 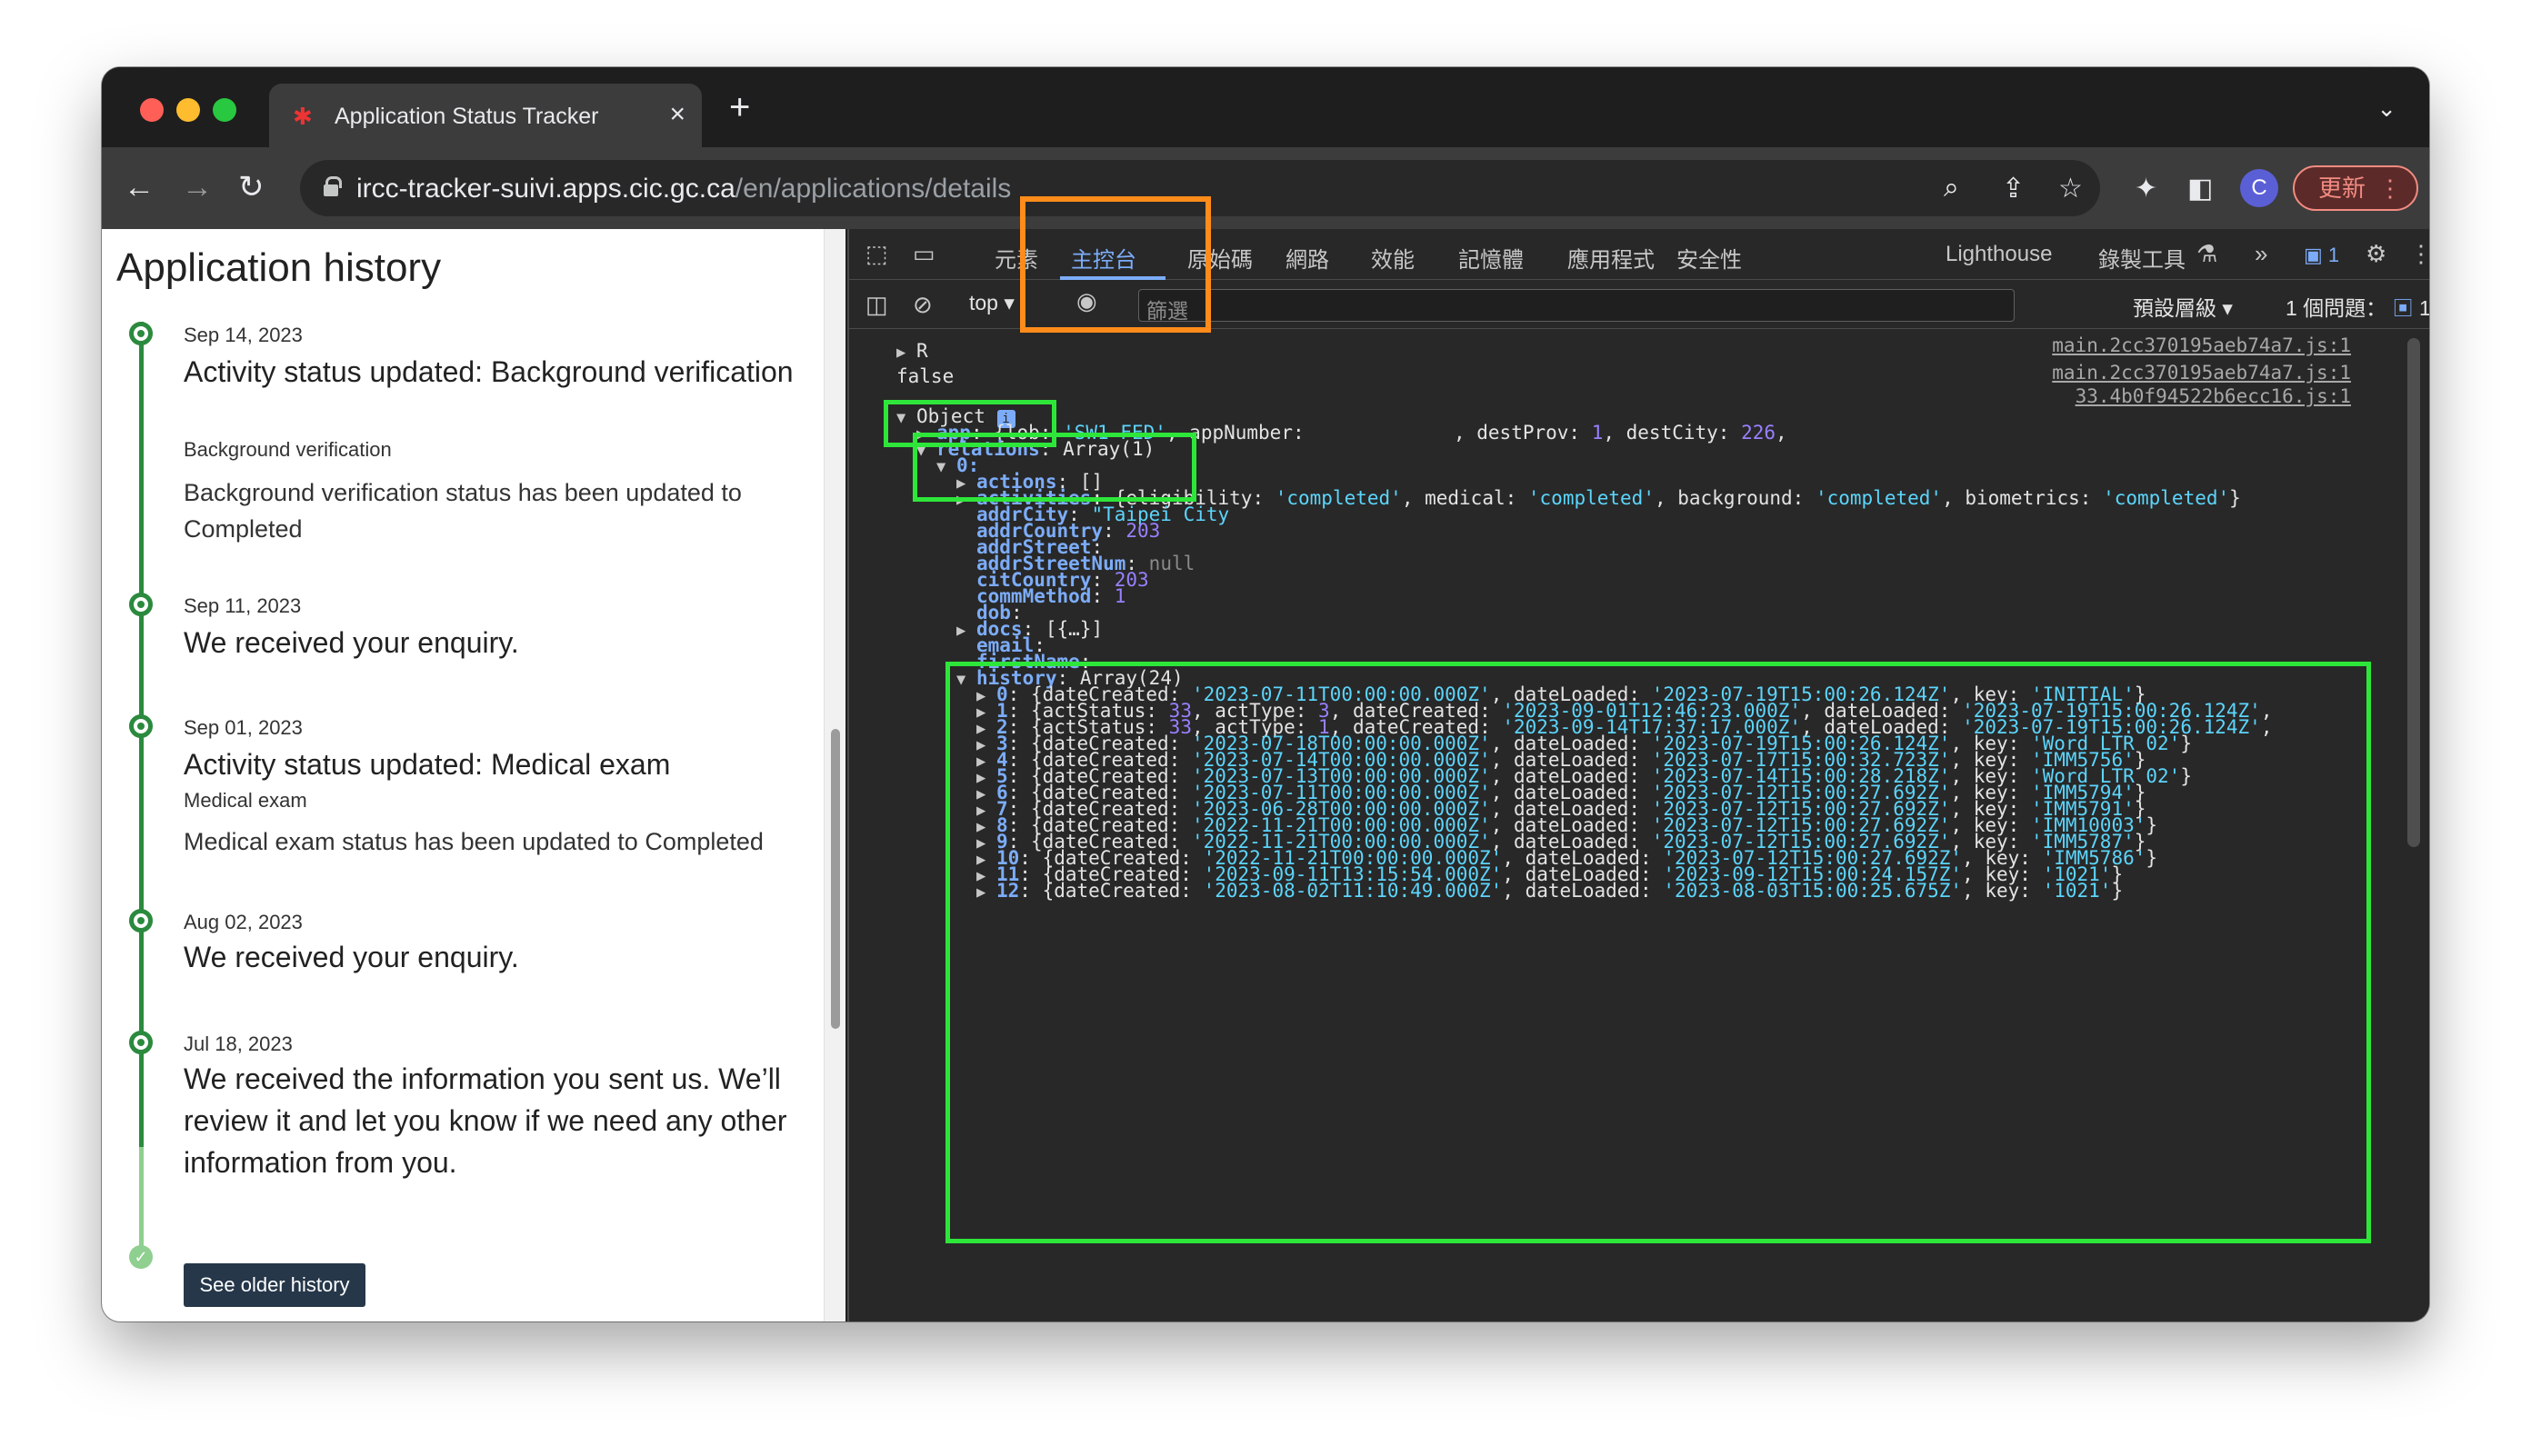 I want to click on maximize-window-button, so click(x=225, y=110).